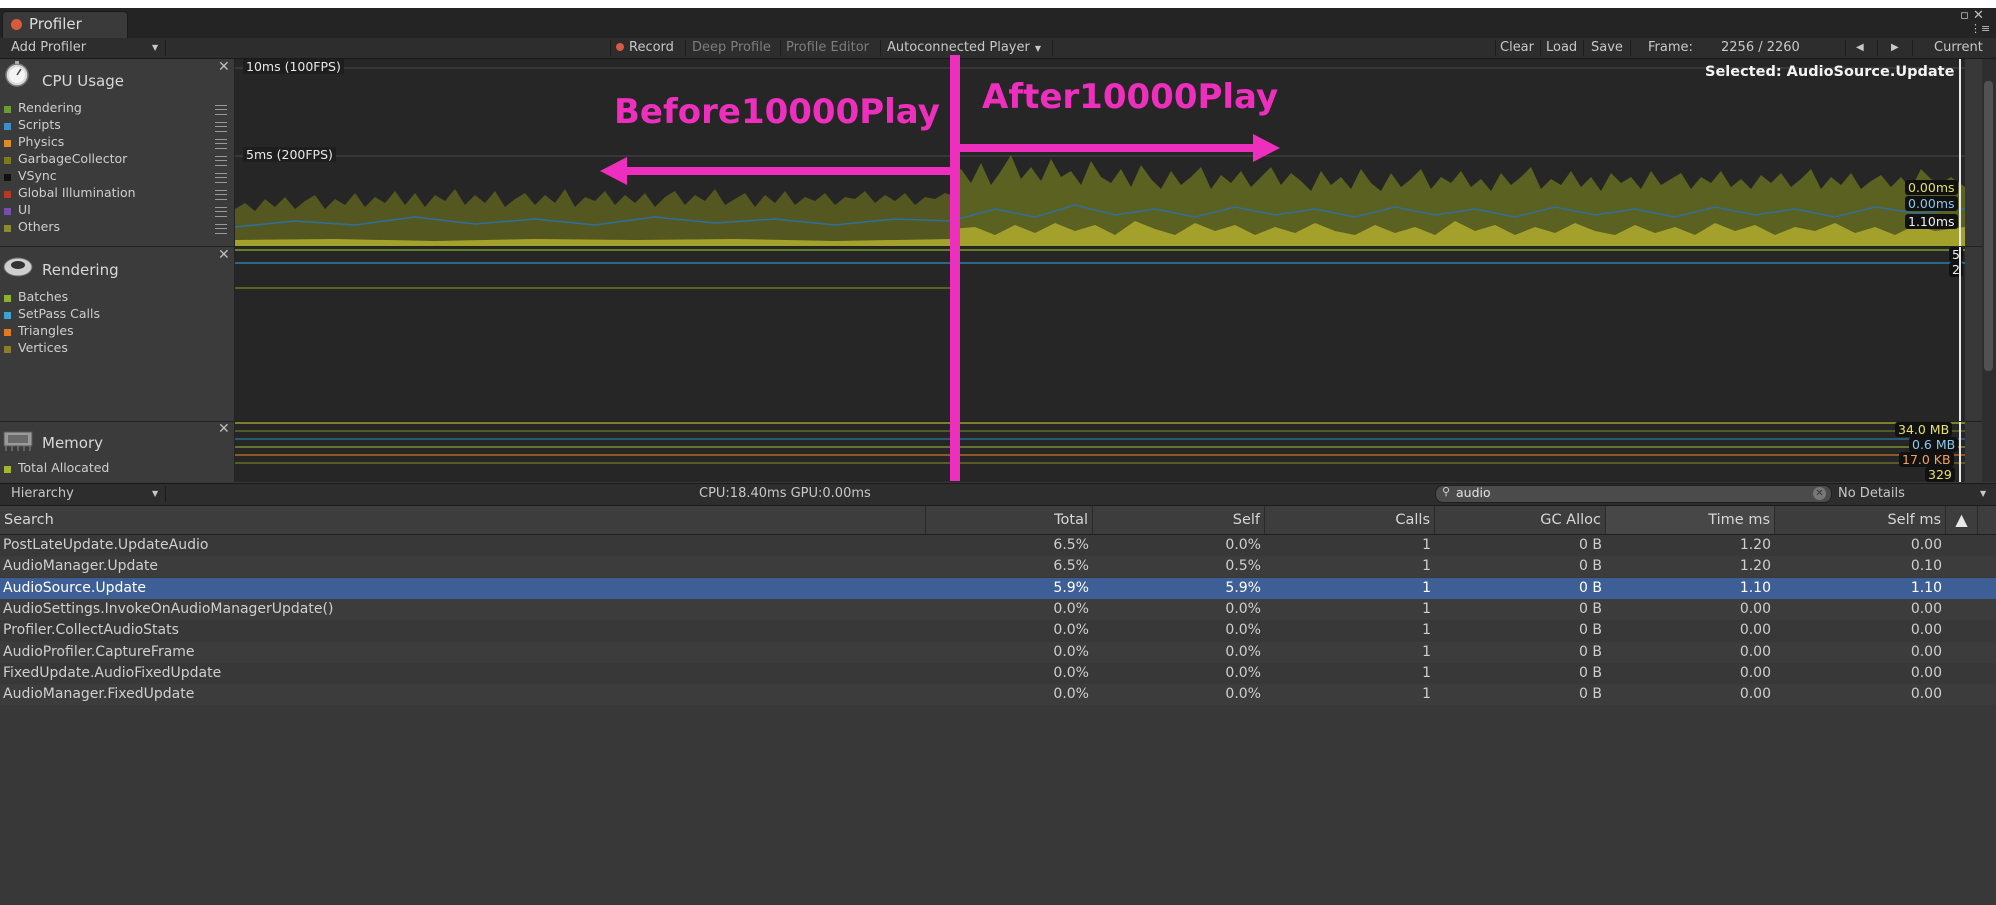  What do you see at coordinates (1243, 566) in the screenshot?
I see `row-self: 0.5%` at bounding box center [1243, 566].